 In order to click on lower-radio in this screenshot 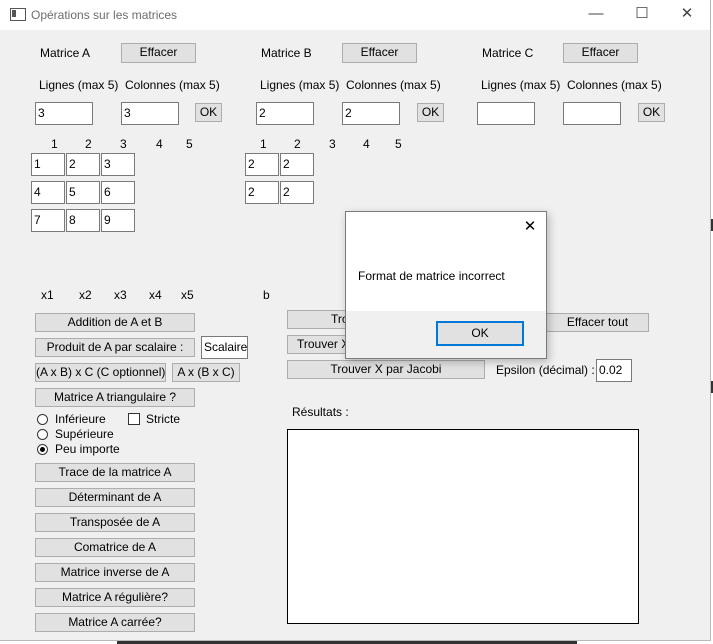, I will do `click(42, 419)`.